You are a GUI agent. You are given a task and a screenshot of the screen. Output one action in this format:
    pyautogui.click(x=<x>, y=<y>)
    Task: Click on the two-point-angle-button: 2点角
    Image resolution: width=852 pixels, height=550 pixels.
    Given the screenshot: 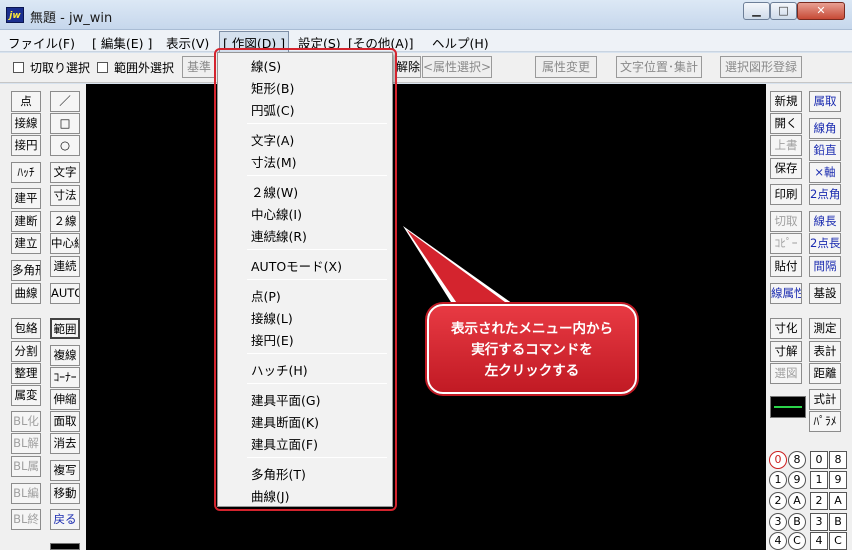 What is the action you would take?
    pyautogui.click(x=825, y=194)
    